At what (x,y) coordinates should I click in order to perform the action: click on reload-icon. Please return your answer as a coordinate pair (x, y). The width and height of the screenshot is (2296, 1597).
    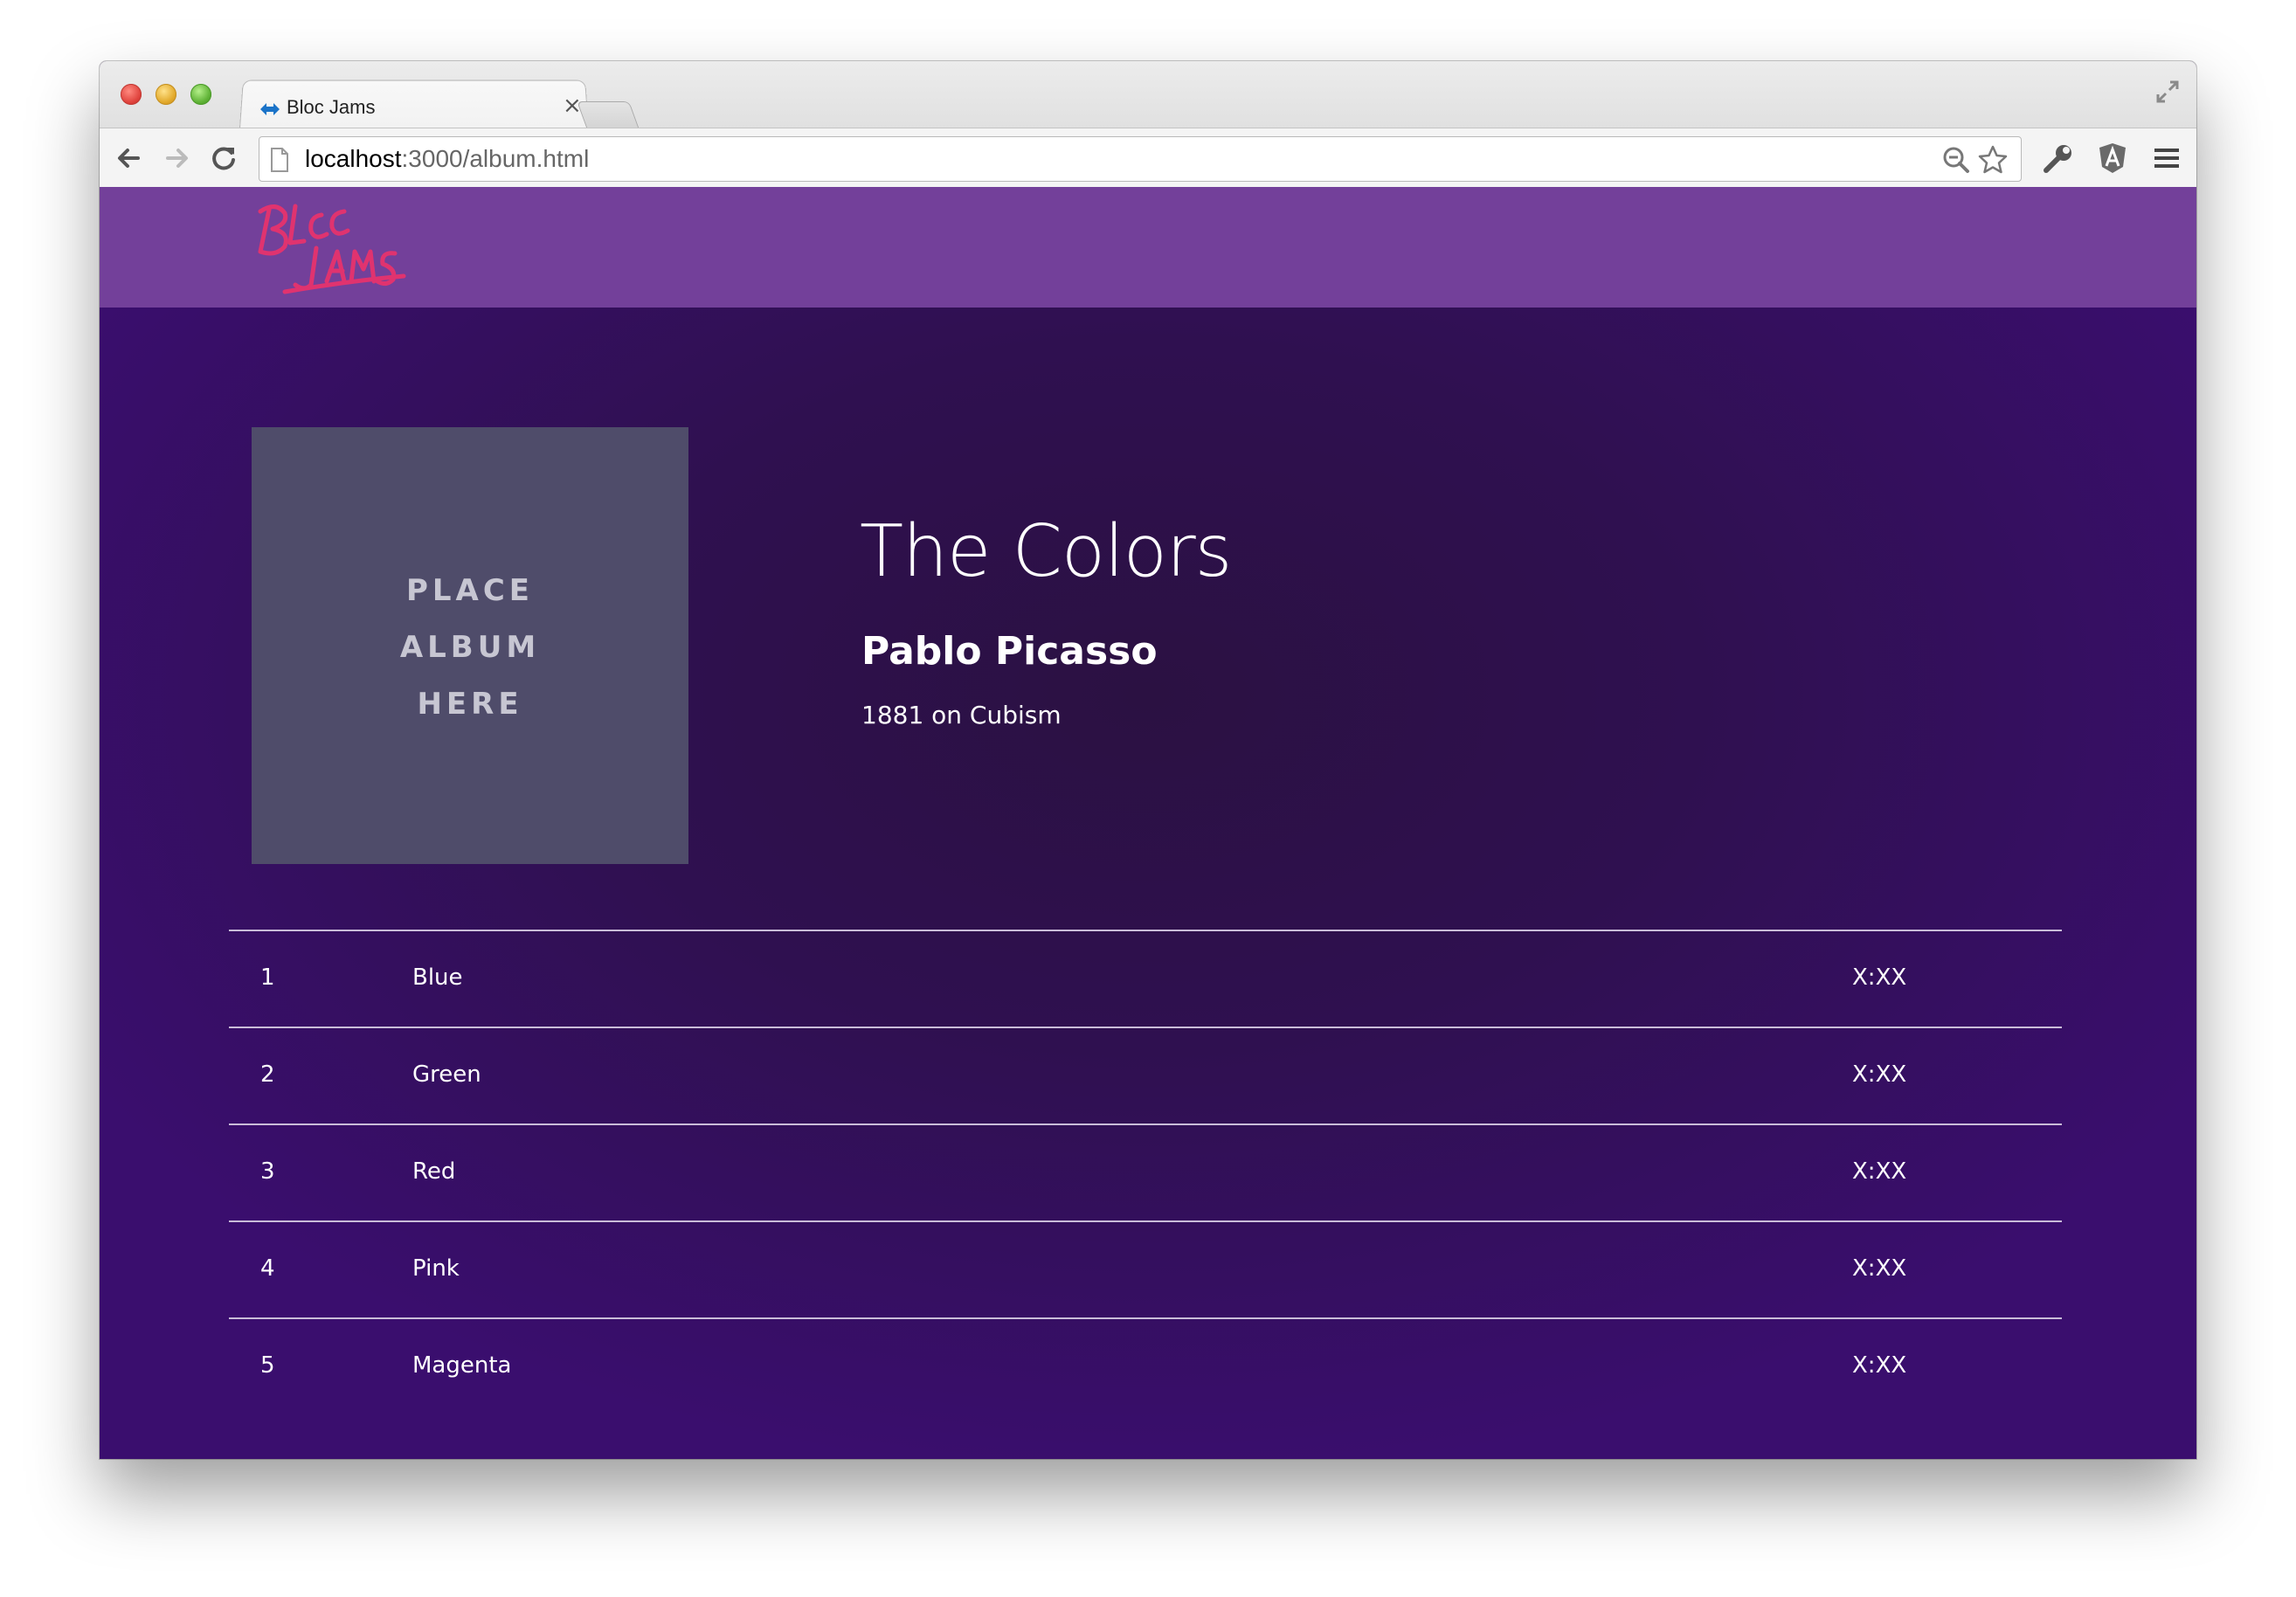
    Looking at the image, I should click on (223, 159).